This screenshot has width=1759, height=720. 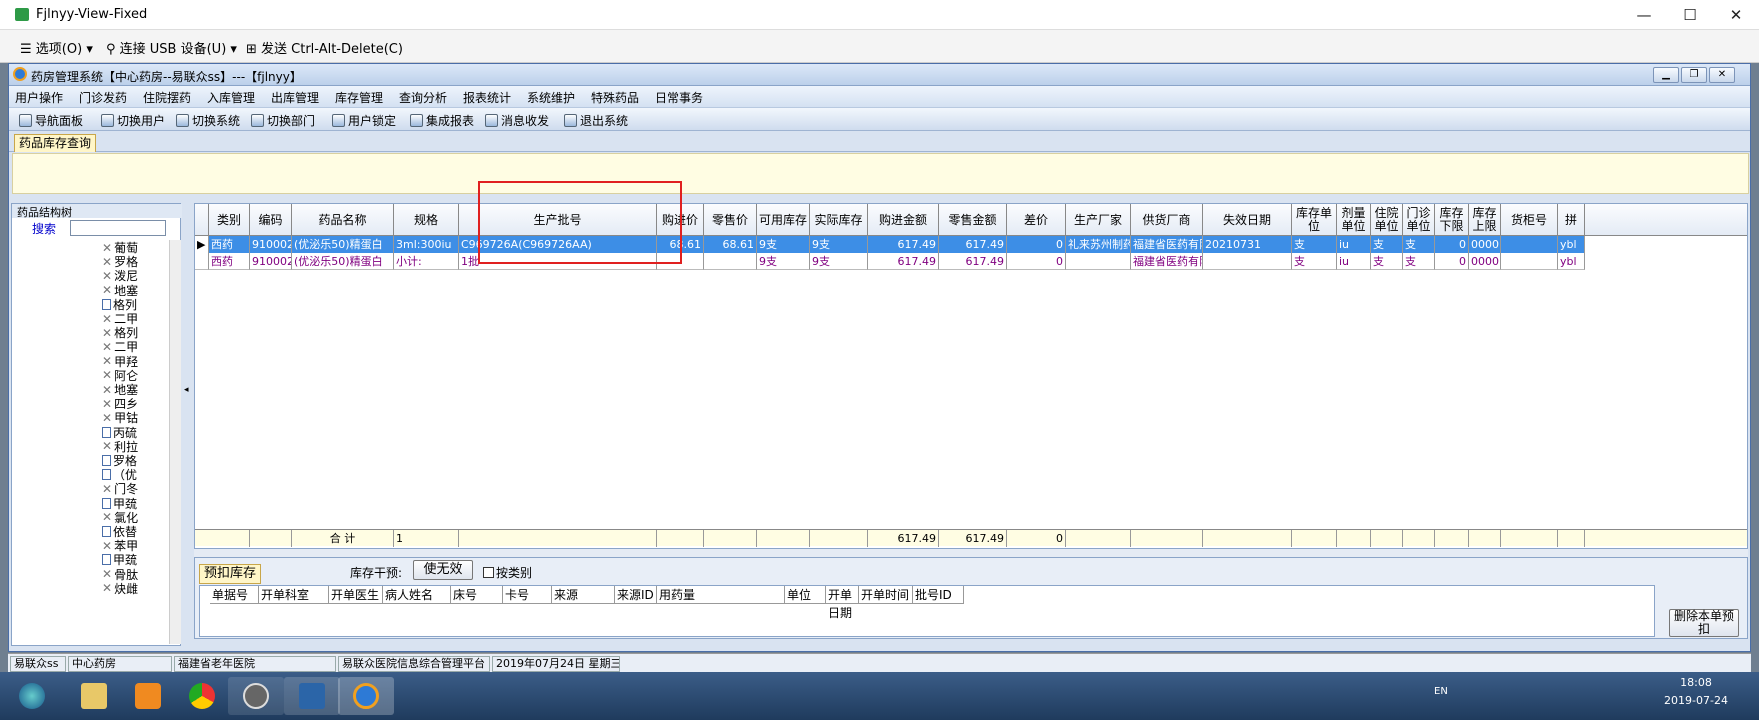 What do you see at coordinates (133, 120) in the screenshot?
I see `switch-user-button: 切换用户` at bounding box center [133, 120].